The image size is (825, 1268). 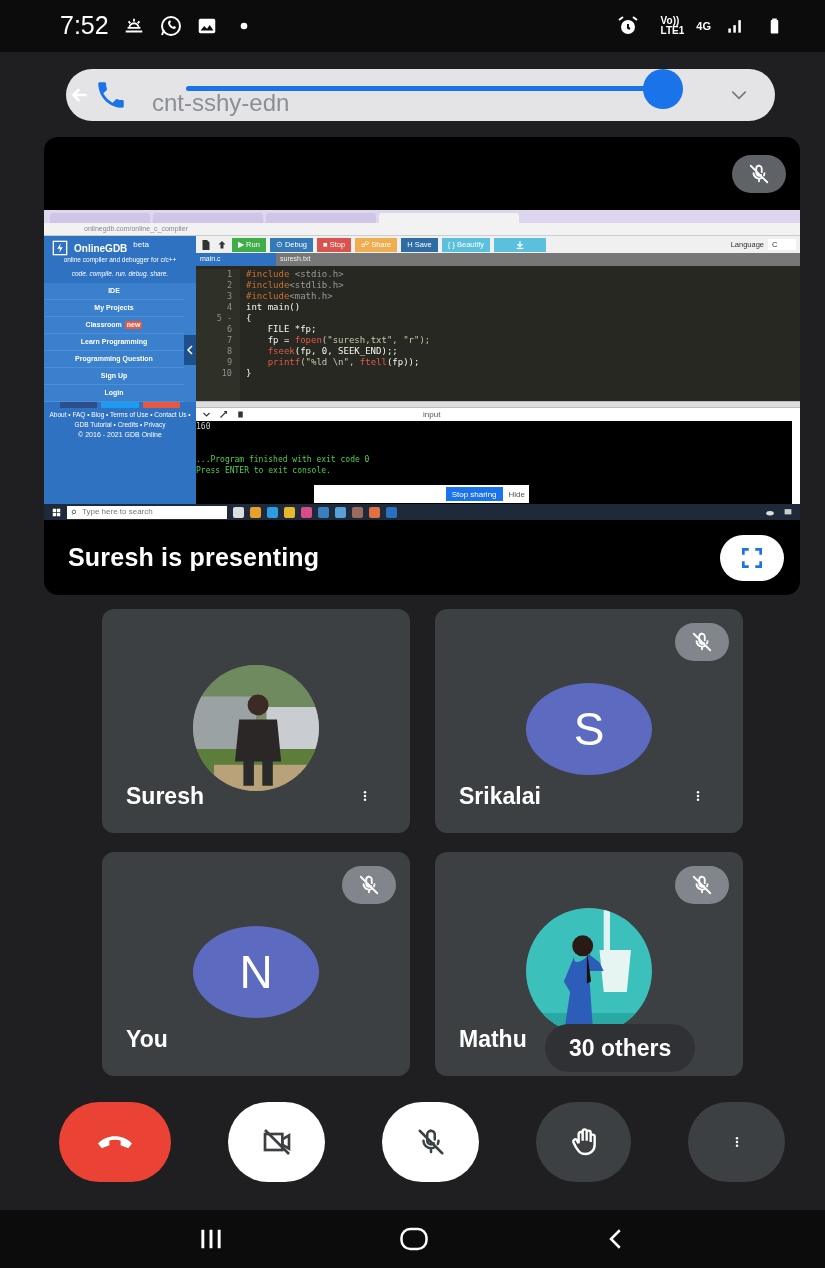 What do you see at coordinates (516, 494) in the screenshot?
I see `hide-button: Hide` at bounding box center [516, 494].